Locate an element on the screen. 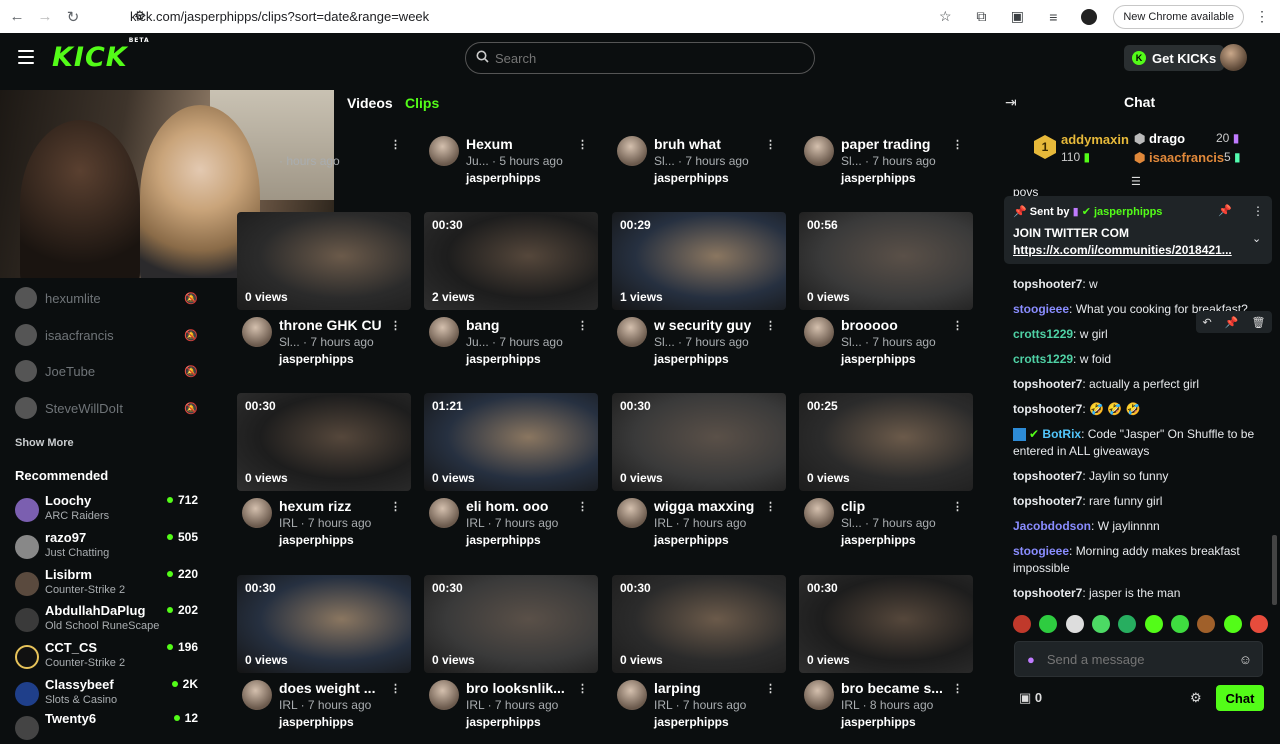 This screenshot has height=744, width=1280. recommended-channel: CCT_CS Counter-Strike 2 196 is located at coordinates (107, 656).